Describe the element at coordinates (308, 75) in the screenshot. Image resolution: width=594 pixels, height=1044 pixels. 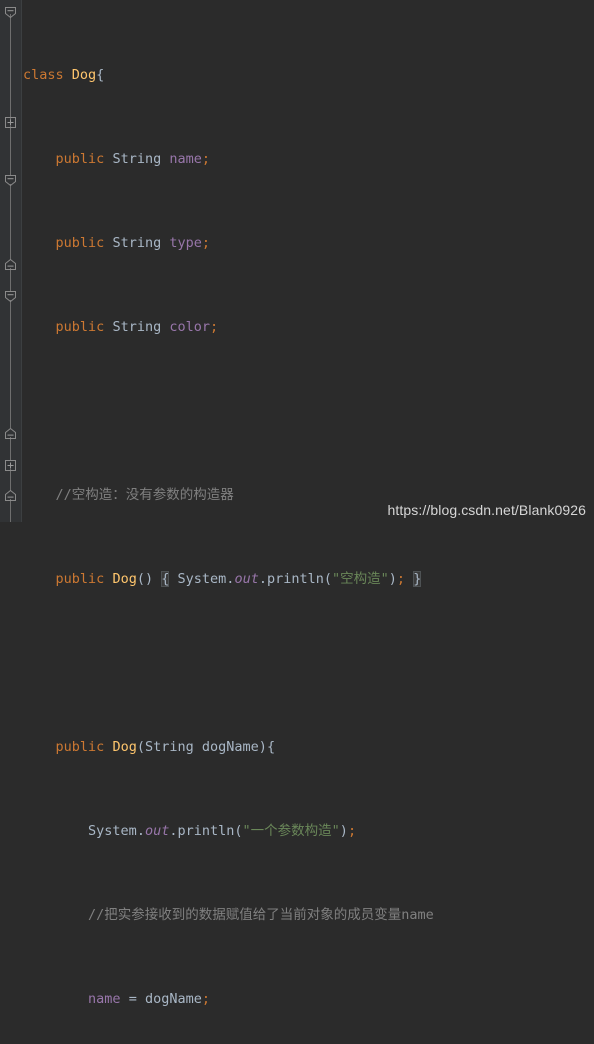
I see `code-line: class Dog{` at that location.